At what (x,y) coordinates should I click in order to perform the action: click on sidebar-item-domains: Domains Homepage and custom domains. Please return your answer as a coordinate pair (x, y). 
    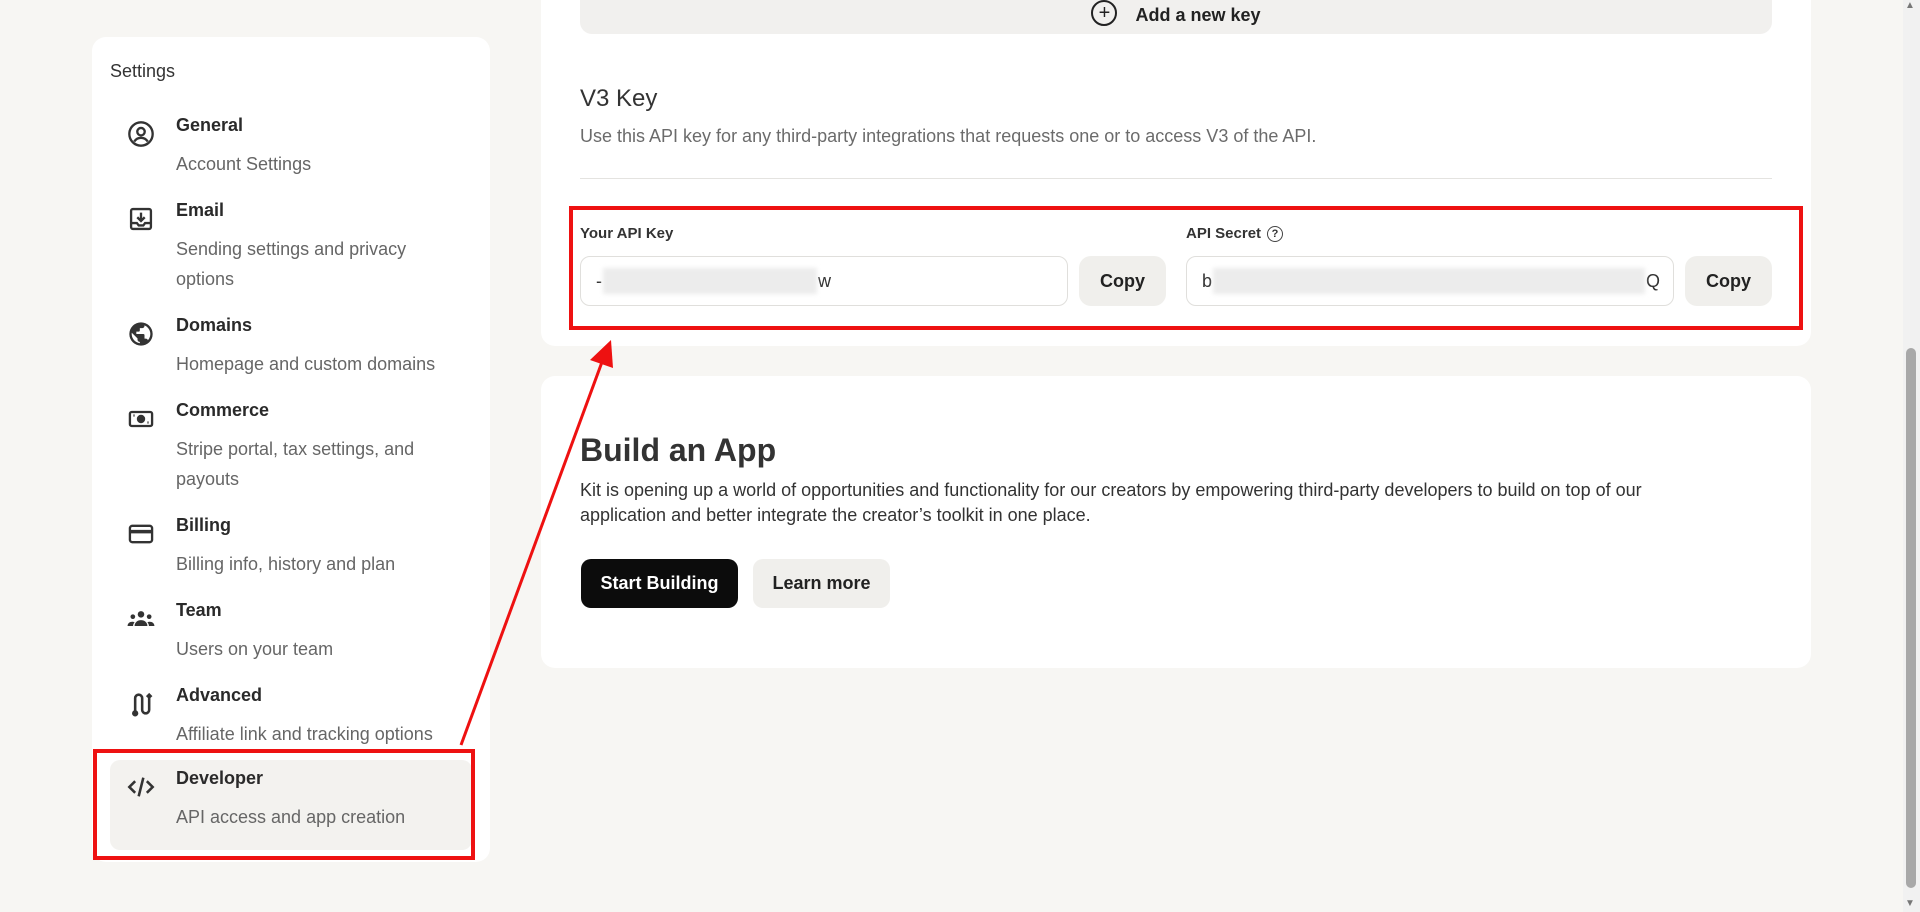
    Looking at the image, I should click on (291, 347).